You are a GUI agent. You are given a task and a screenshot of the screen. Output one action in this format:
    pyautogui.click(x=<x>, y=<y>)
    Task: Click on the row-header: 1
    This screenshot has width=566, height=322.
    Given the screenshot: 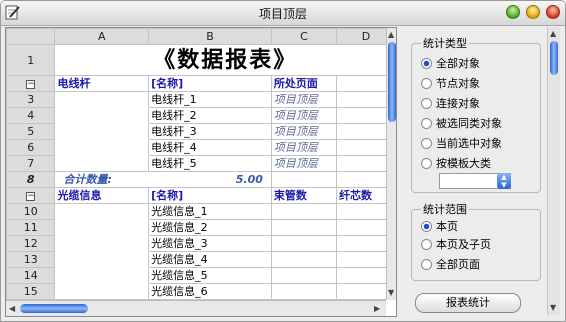 What is the action you would take?
    pyautogui.click(x=31, y=60)
    